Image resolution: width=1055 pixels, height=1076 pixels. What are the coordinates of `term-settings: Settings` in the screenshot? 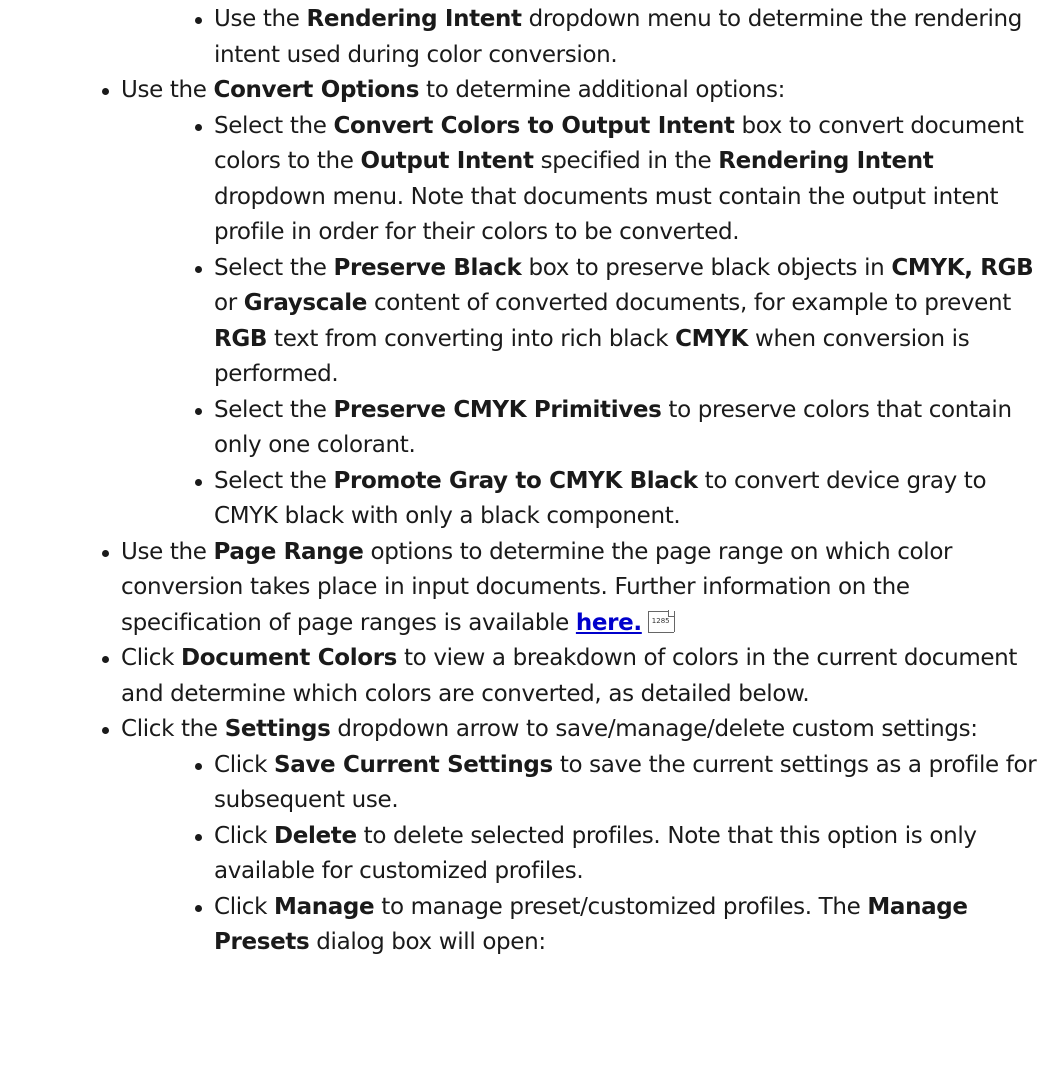 It's located at (277, 729).